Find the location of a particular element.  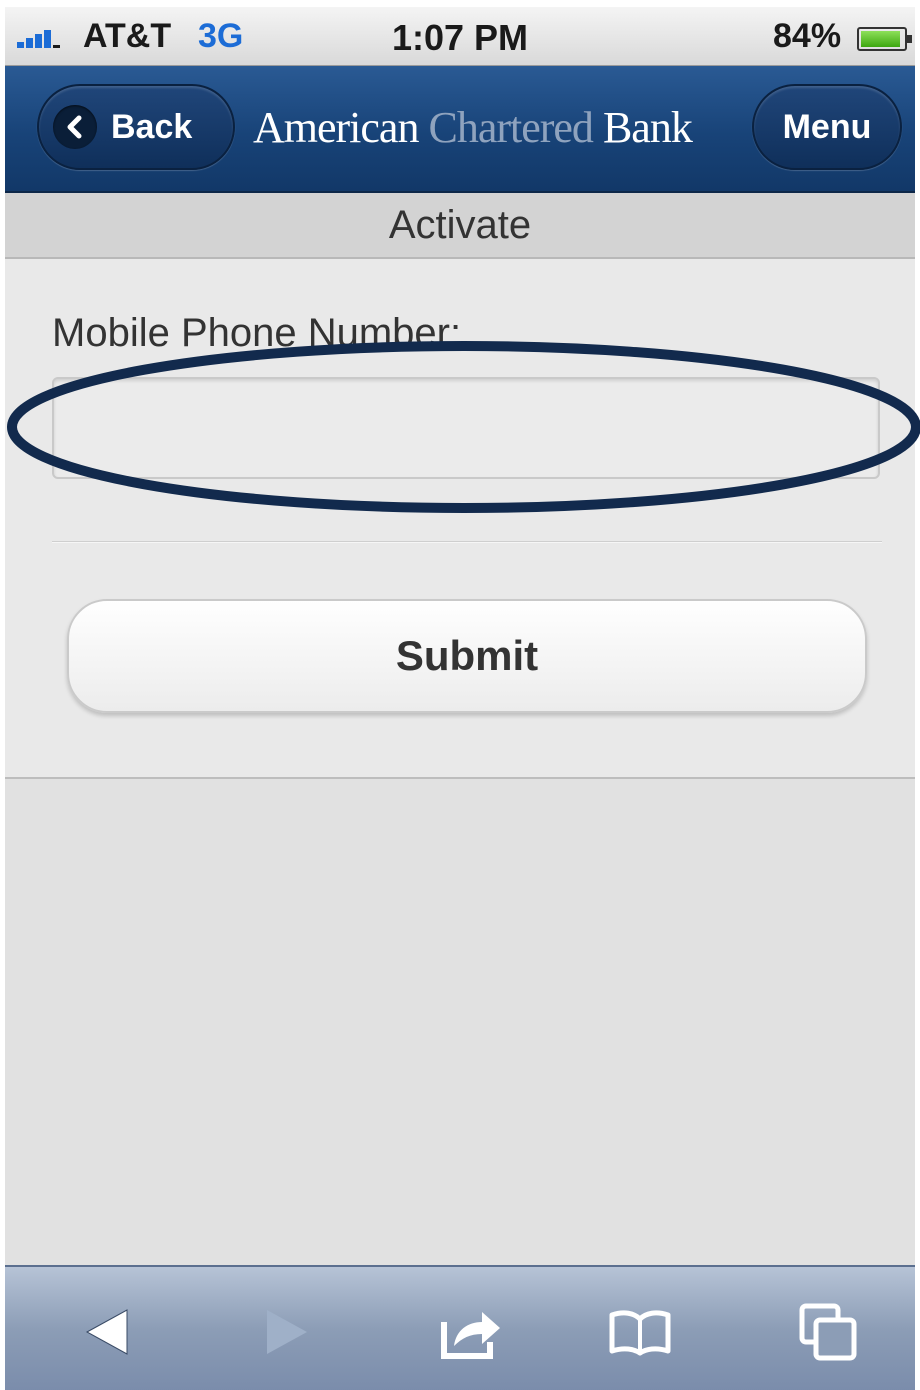

forward-icon is located at coordinates (286, 1332).